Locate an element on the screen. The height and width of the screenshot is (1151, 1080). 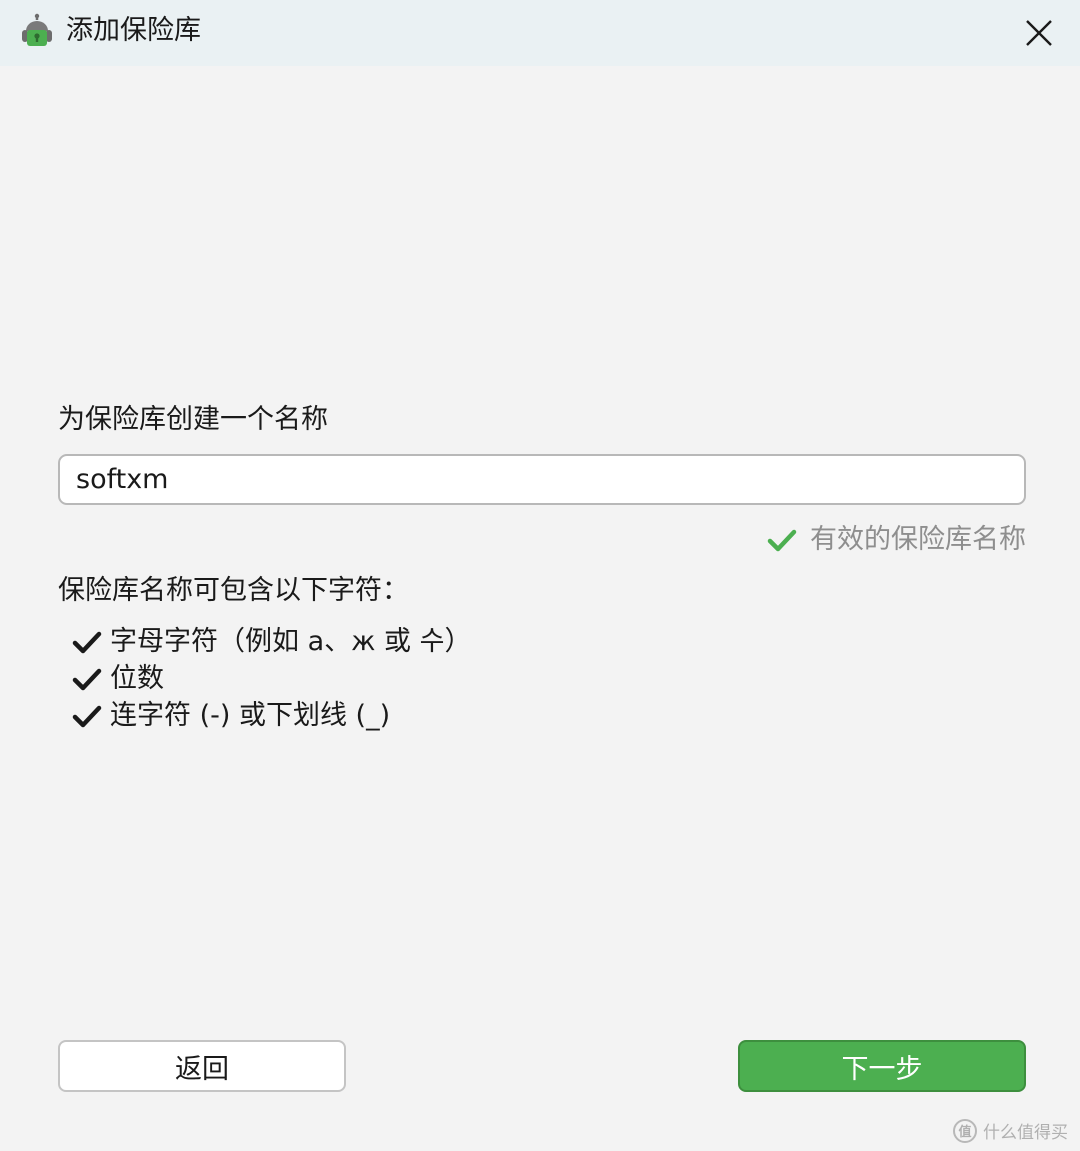
watermark: 值 什么值得买 is located at coordinates (1010, 1130).